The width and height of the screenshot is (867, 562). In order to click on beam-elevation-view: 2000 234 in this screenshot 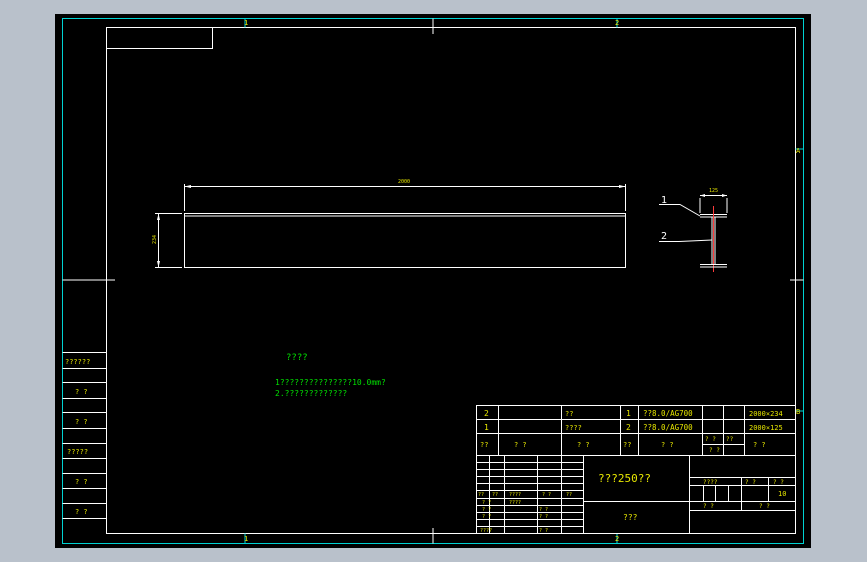, I will do `click(389, 223)`.